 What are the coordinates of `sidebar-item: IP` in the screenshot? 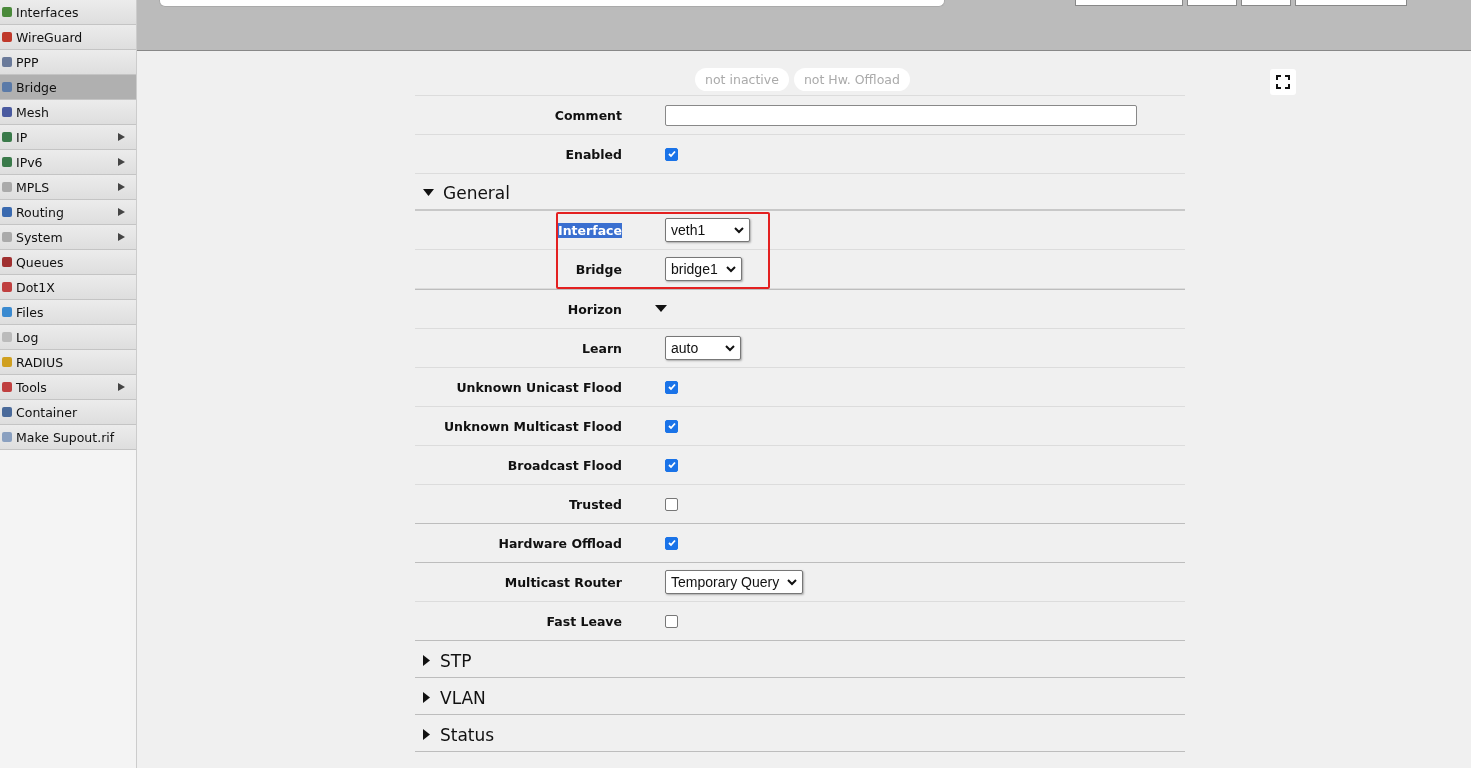 It's located at (68, 137).